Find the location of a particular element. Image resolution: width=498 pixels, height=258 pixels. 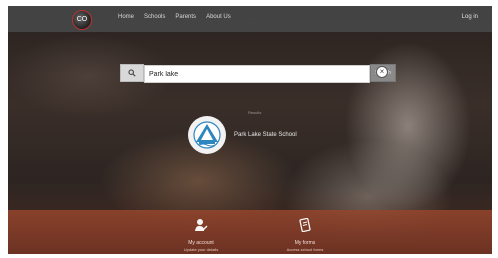

search-icon-button is located at coordinates (132, 73).